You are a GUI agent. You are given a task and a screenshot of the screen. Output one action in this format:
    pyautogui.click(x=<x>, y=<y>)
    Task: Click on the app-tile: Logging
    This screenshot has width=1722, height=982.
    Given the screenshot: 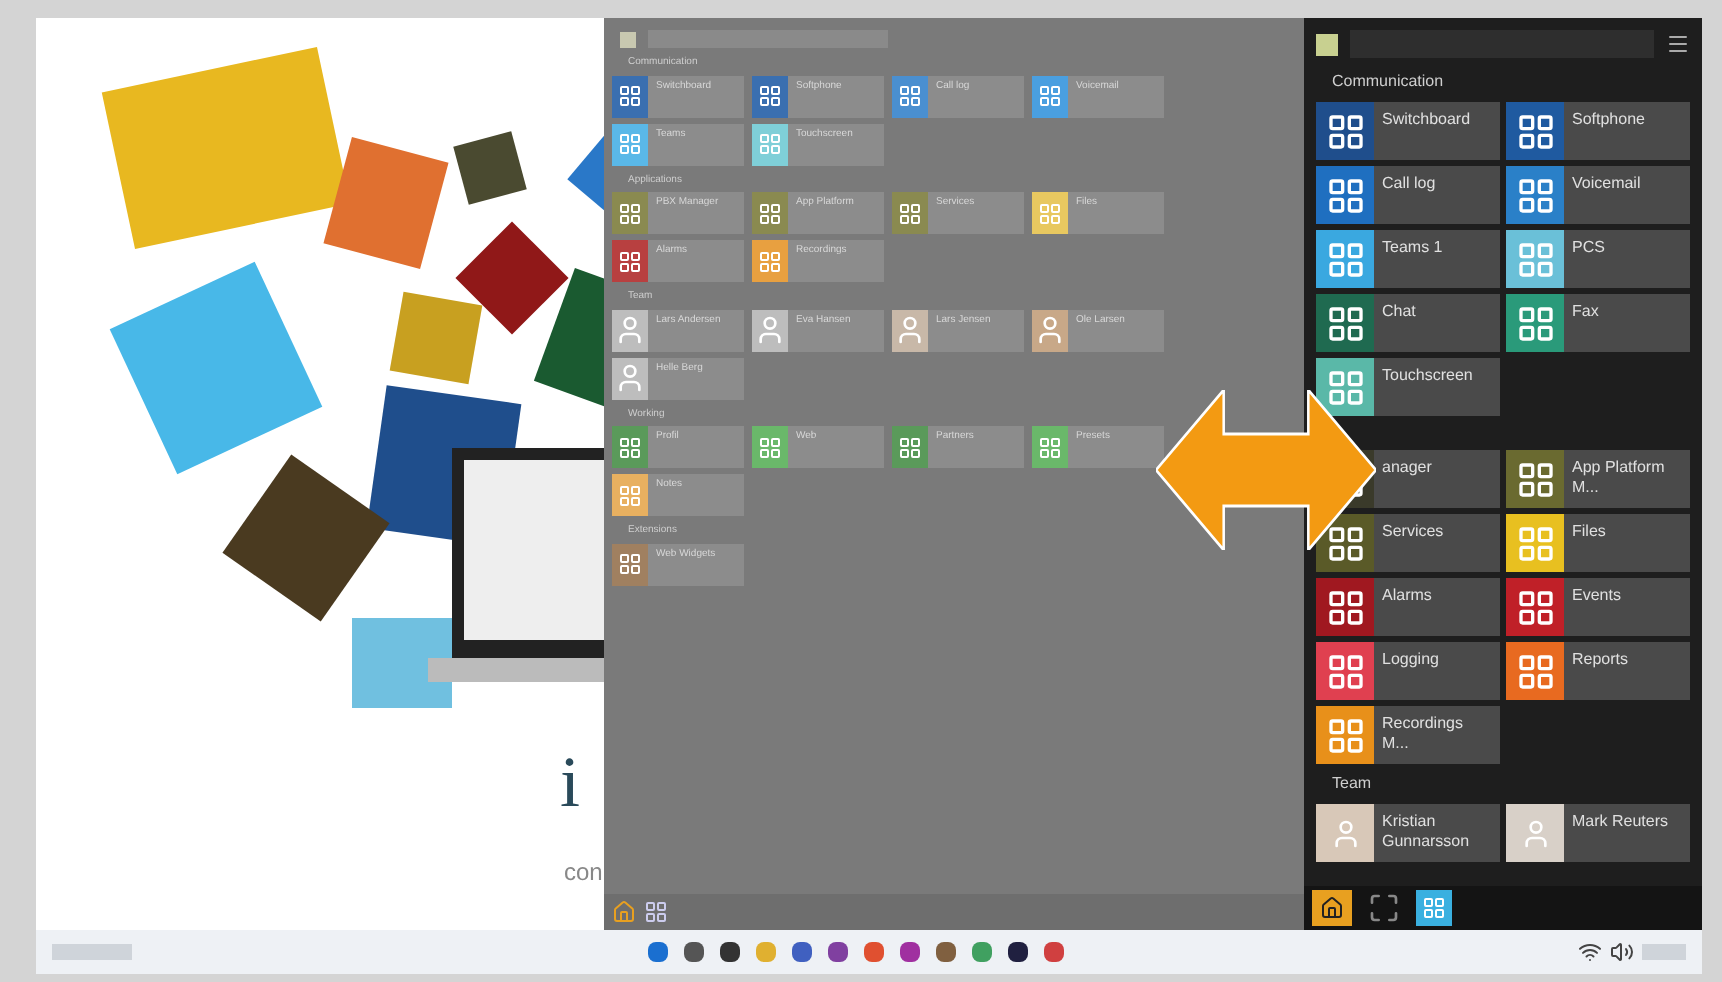 What is the action you would take?
    pyautogui.click(x=1408, y=671)
    